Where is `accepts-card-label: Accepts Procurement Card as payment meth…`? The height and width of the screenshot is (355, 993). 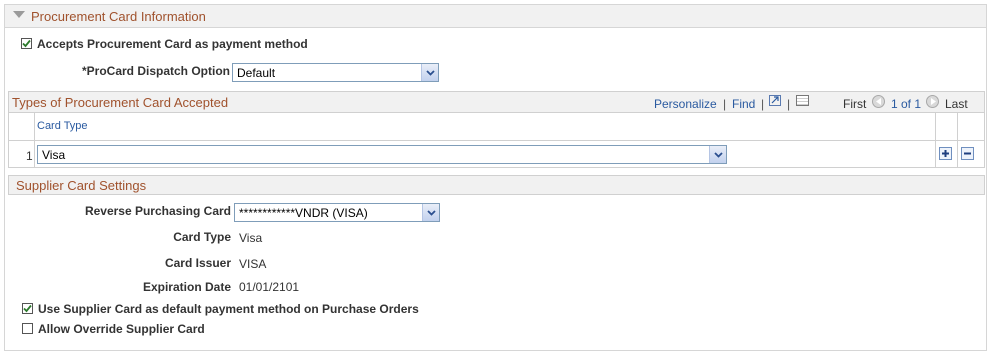
accepts-card-label: Accepts Procurement Card as payment meth… is located at coordinates (172, 44).